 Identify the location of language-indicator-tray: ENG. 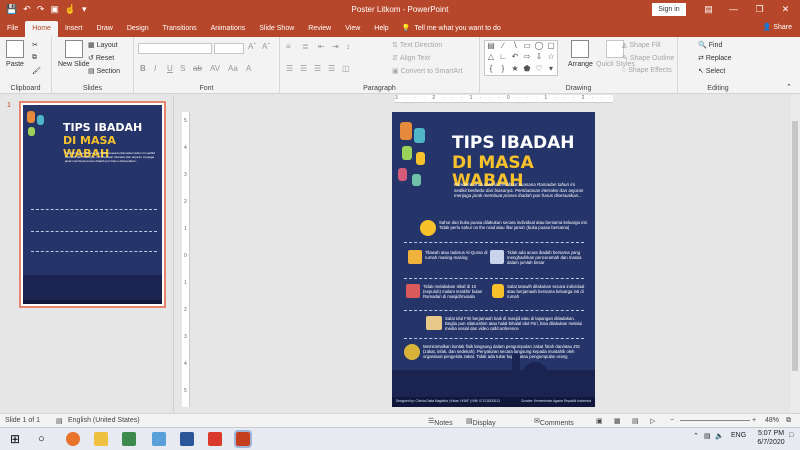
(738, 435).